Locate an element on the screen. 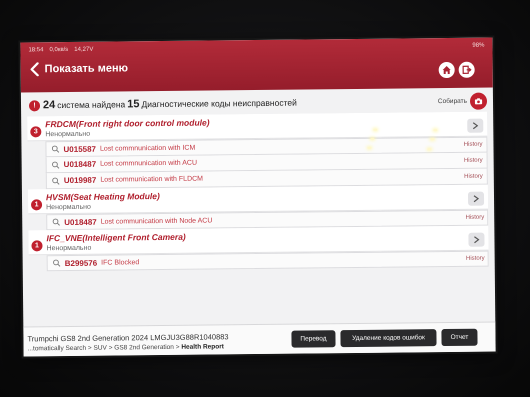 The width and height of the screenshot is (530, 397). collect-link: Собирать is located at coordinates (452, 100).